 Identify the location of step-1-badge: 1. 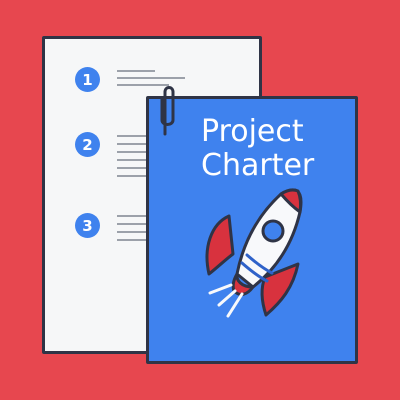
(87, 79).